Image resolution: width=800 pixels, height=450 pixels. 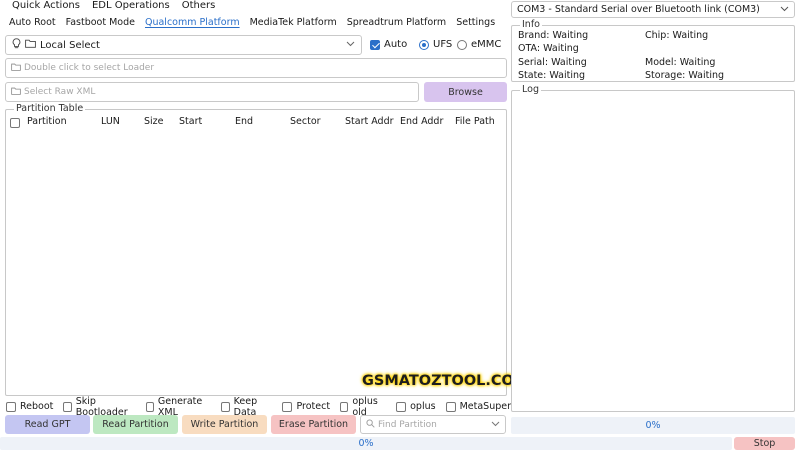 What do you see at coordinates (67, 406) in the screenshot?
I see `skip-bootloader-checkbox` at bounding box center [67, 406].